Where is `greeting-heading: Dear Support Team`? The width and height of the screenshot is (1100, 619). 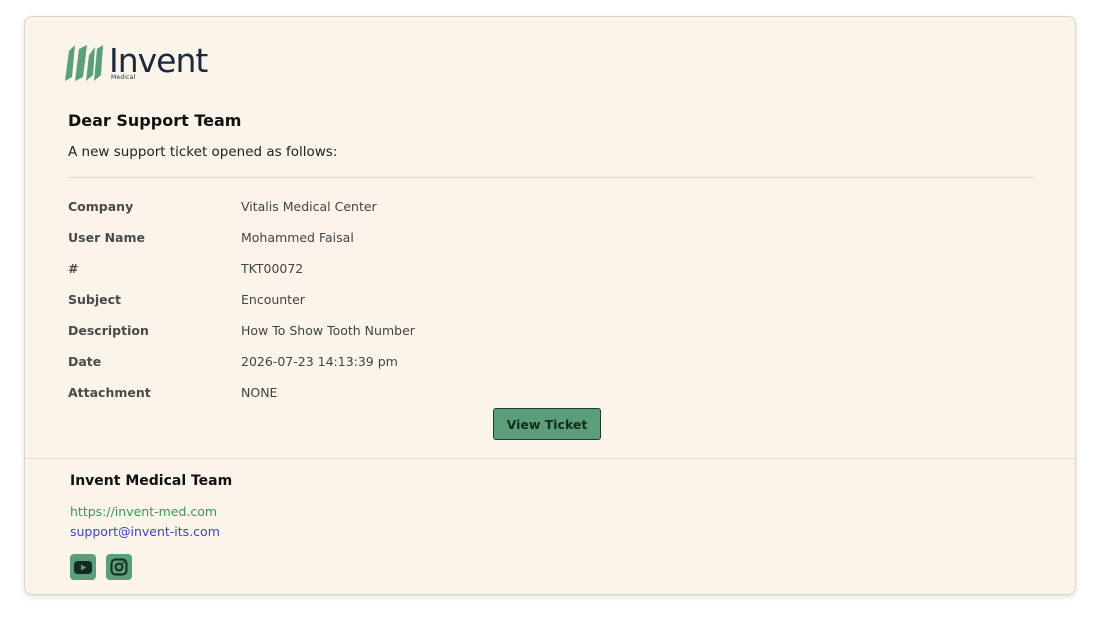 greeting-heading: Dear Support Team is located at coordinates (155, 120).